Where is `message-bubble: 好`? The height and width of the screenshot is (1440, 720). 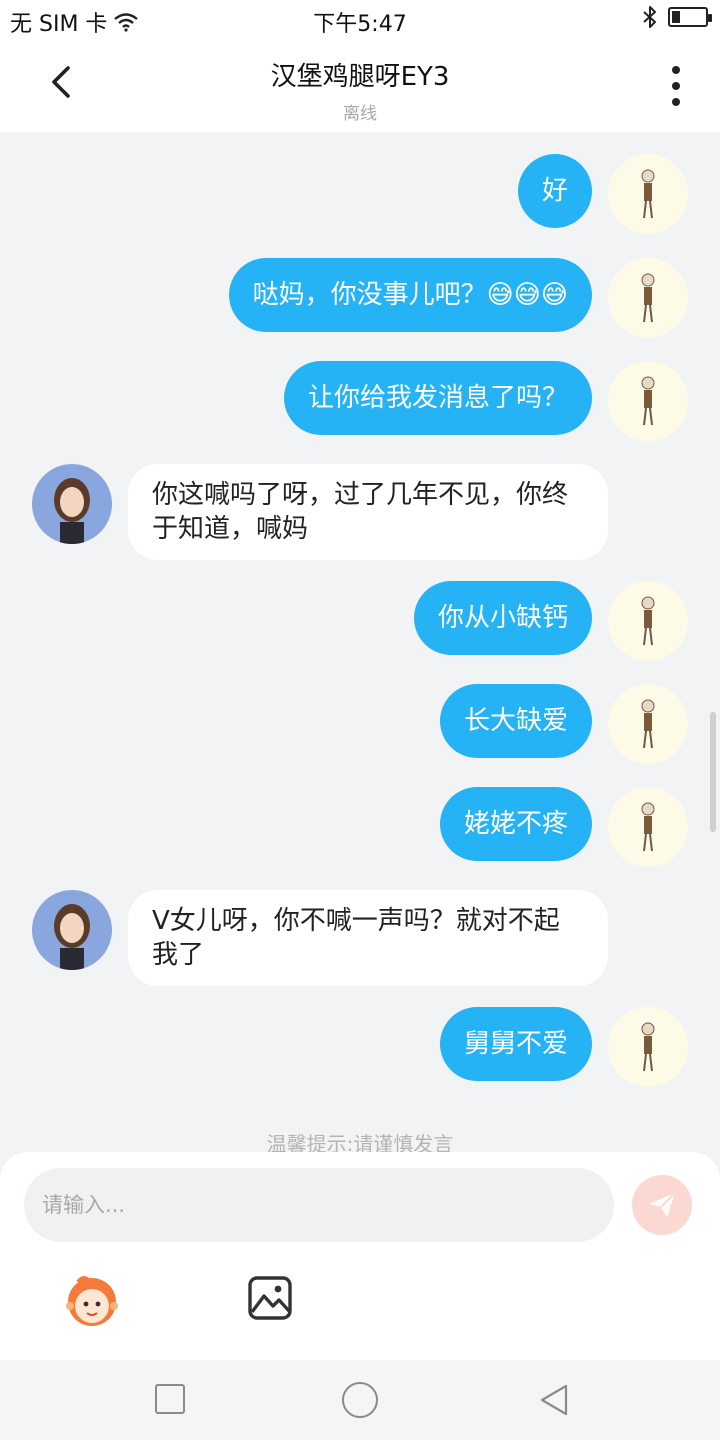
message-bubble: 好 is located at coordinates (554, 191).